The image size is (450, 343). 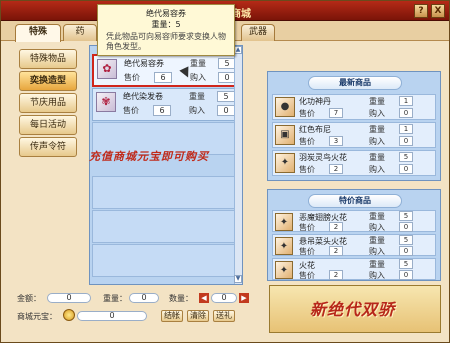 What do you see at coordinates (149, 156) in the screenshot?
I see `promo-text: 充值商城元宝即可购买` at bounding box center [149, 156].